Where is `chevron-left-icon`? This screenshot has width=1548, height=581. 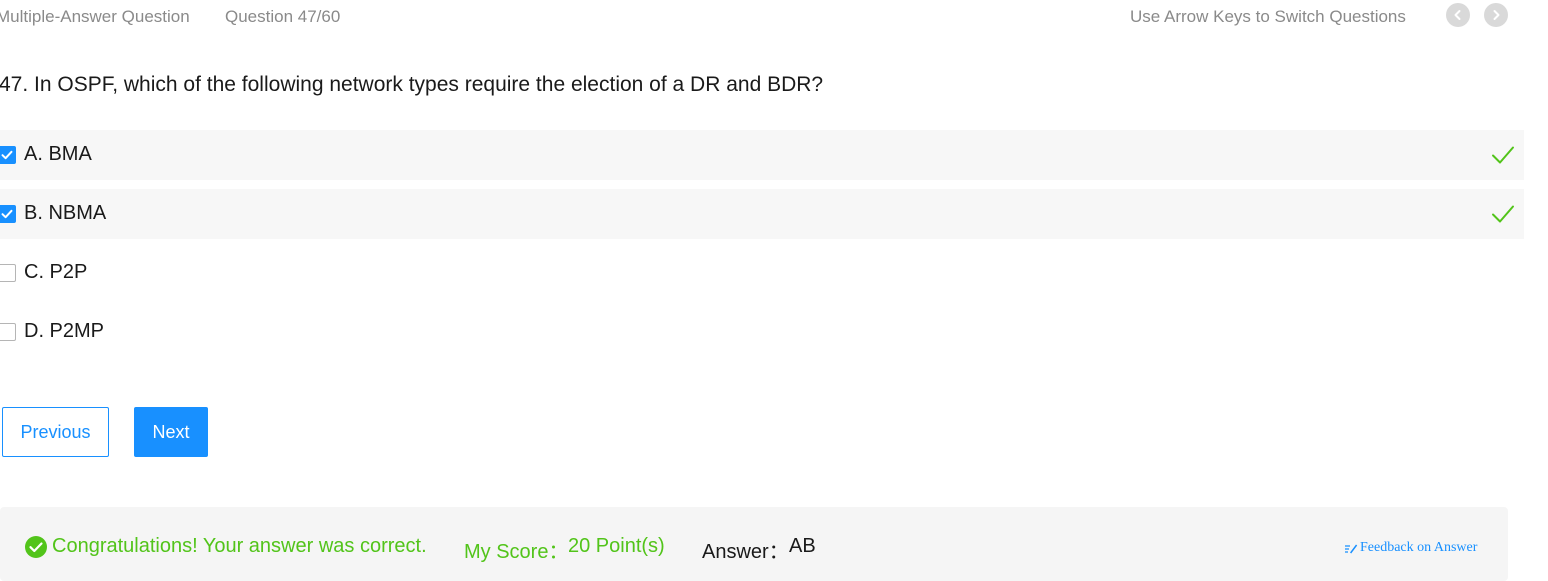 chevron-left-icon is located at coordinates (1457, 15).